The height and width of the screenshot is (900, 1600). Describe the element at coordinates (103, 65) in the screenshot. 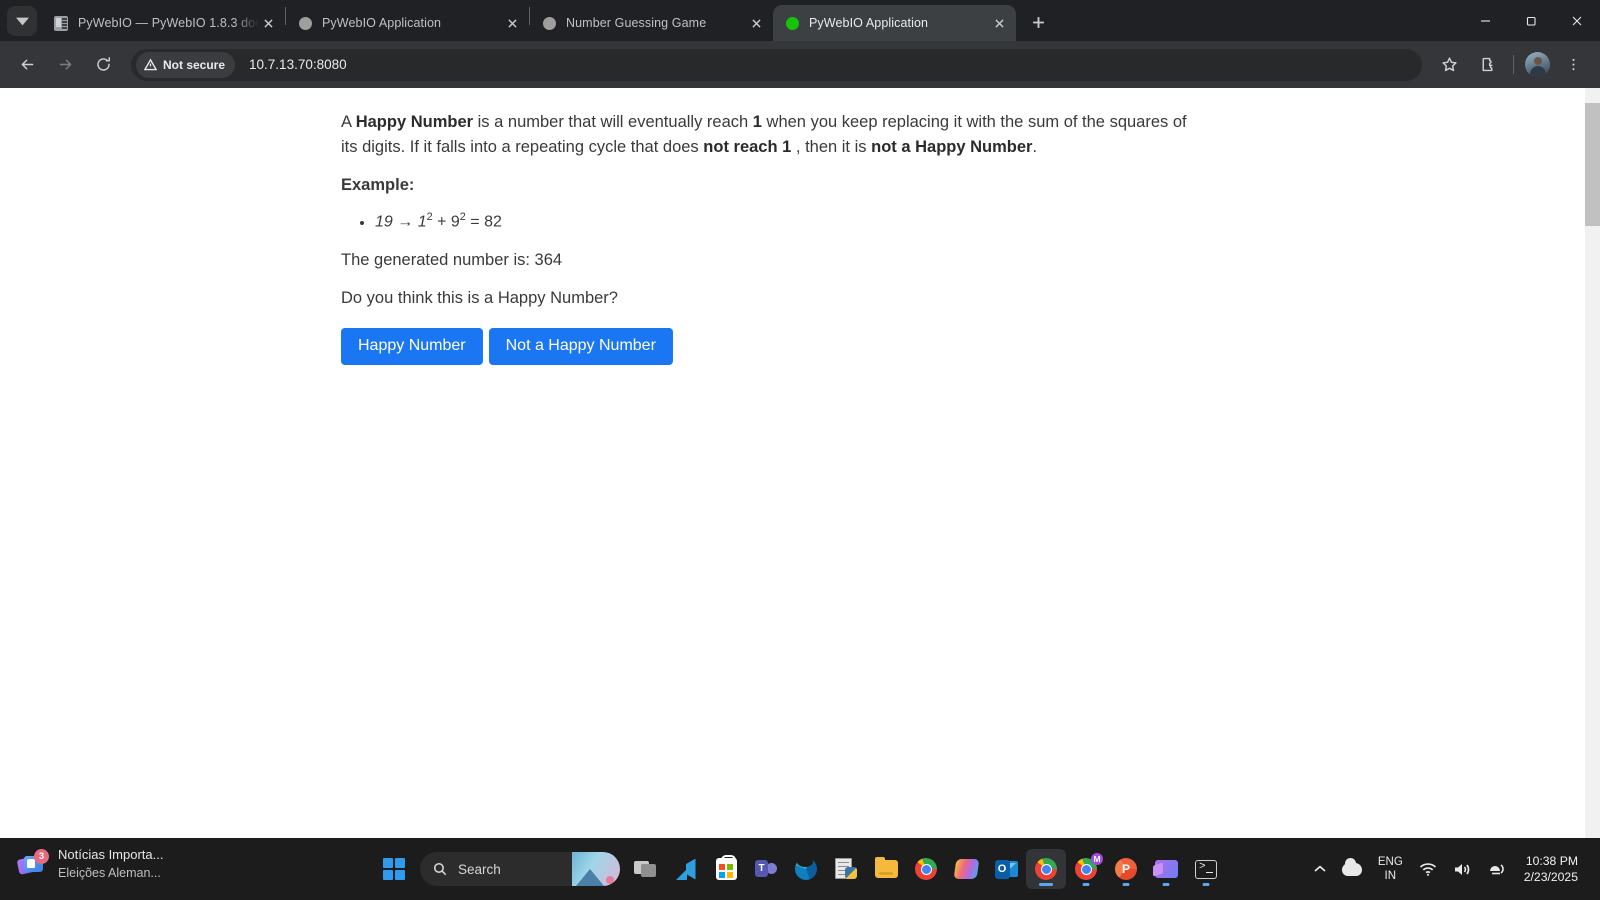

I see `reload-button` at that location.